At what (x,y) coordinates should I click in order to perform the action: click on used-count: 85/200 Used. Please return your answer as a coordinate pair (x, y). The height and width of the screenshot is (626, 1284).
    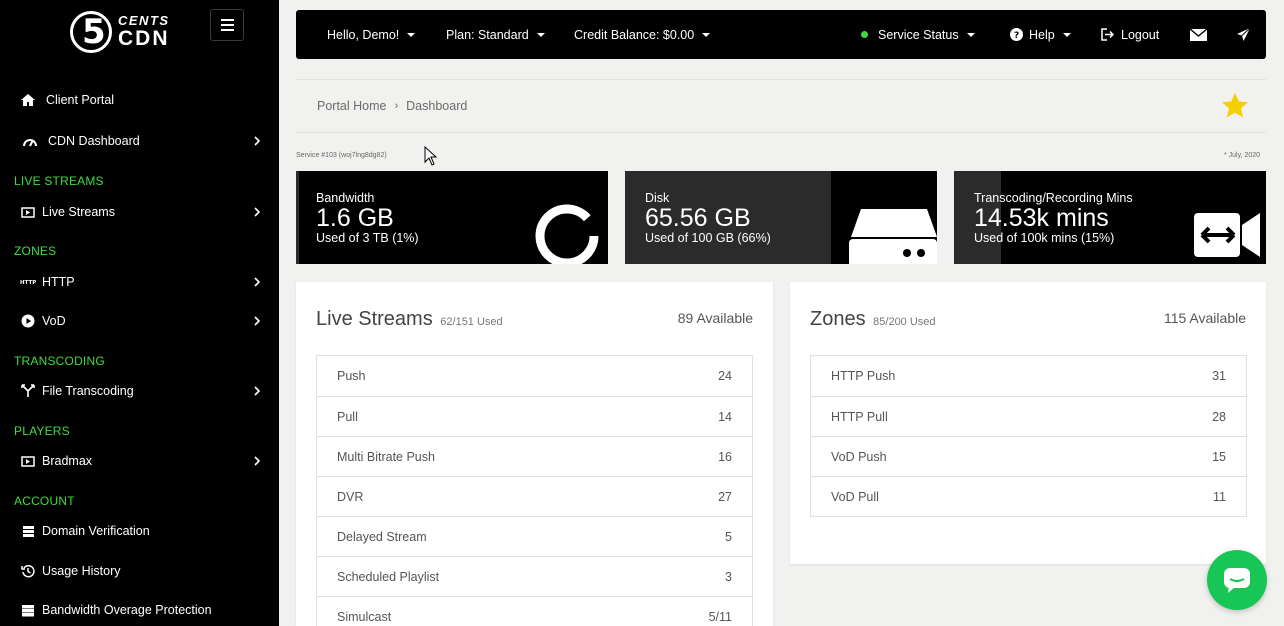
    Looking at the image, I should click on (904, 322).